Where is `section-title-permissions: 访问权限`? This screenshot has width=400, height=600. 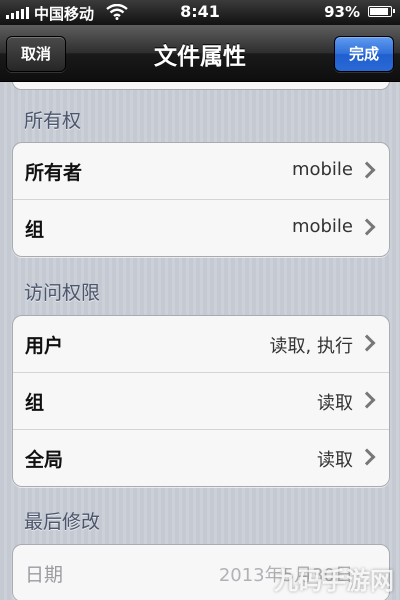
section-title-permissions: 访问权限 is located at coordinates (62, 293).